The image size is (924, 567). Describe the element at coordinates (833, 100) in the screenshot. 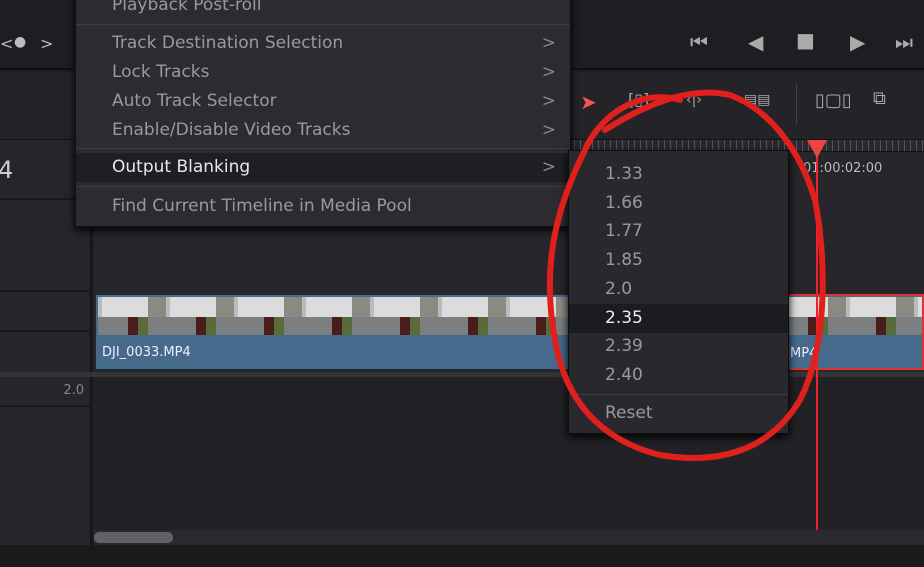

I see `insert-clip-icon: ▯▢▯` at that location.